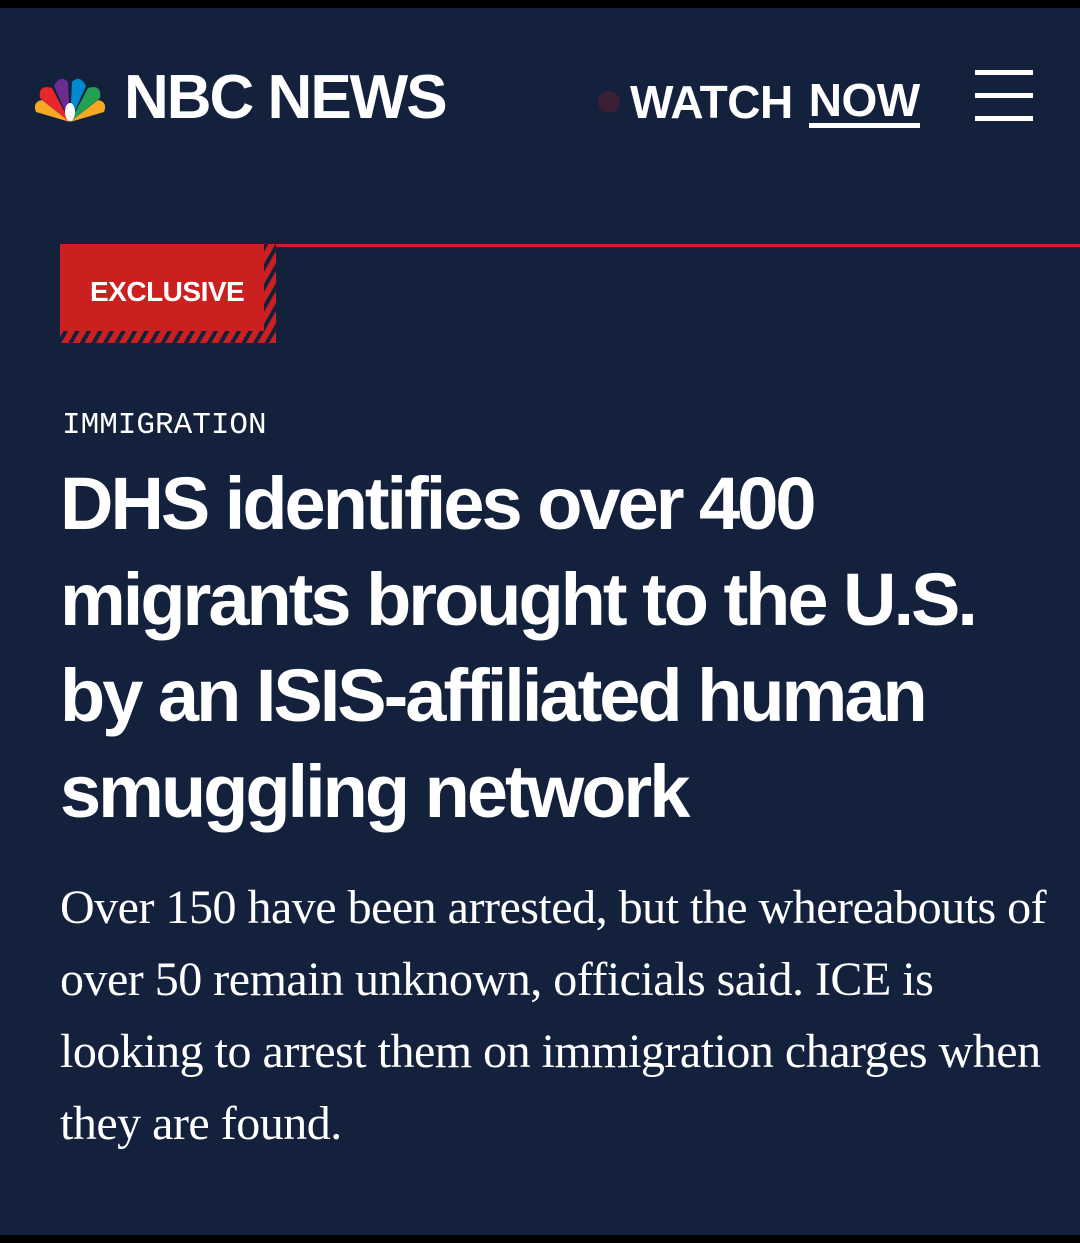 This screenshot has width=1080, height=1243. What do you see at coordinates (675, 245) in the screenshot?
I see `exclusive-divider` at bounding box center [675, 245].